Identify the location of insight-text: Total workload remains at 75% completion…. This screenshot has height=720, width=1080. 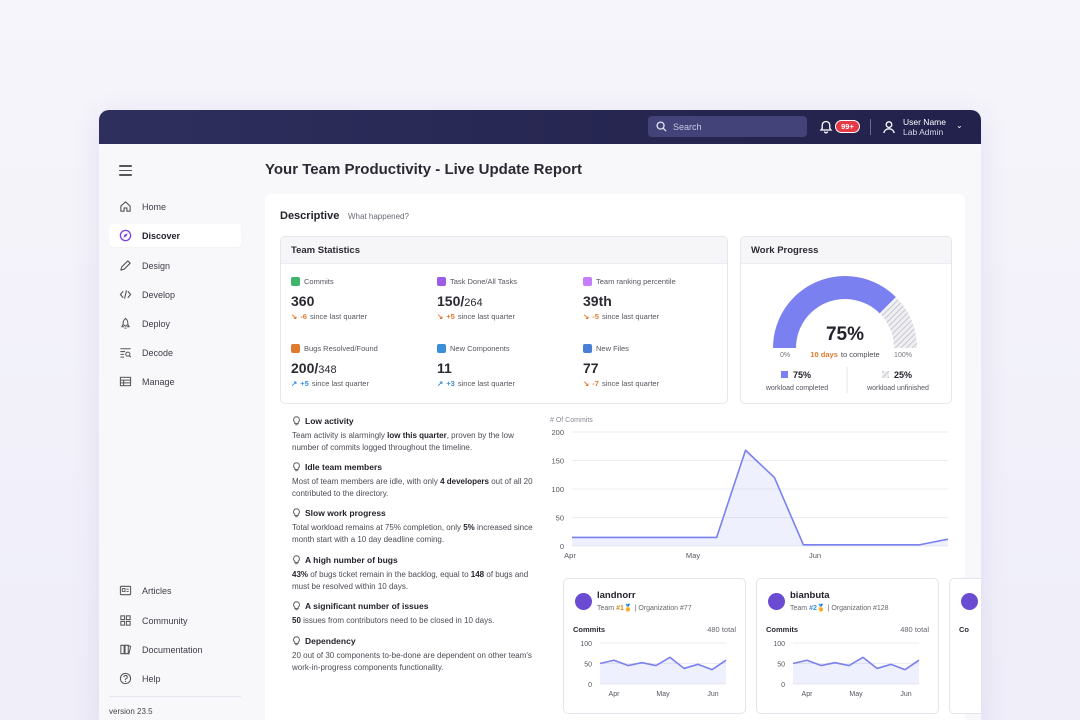
(412, 533).